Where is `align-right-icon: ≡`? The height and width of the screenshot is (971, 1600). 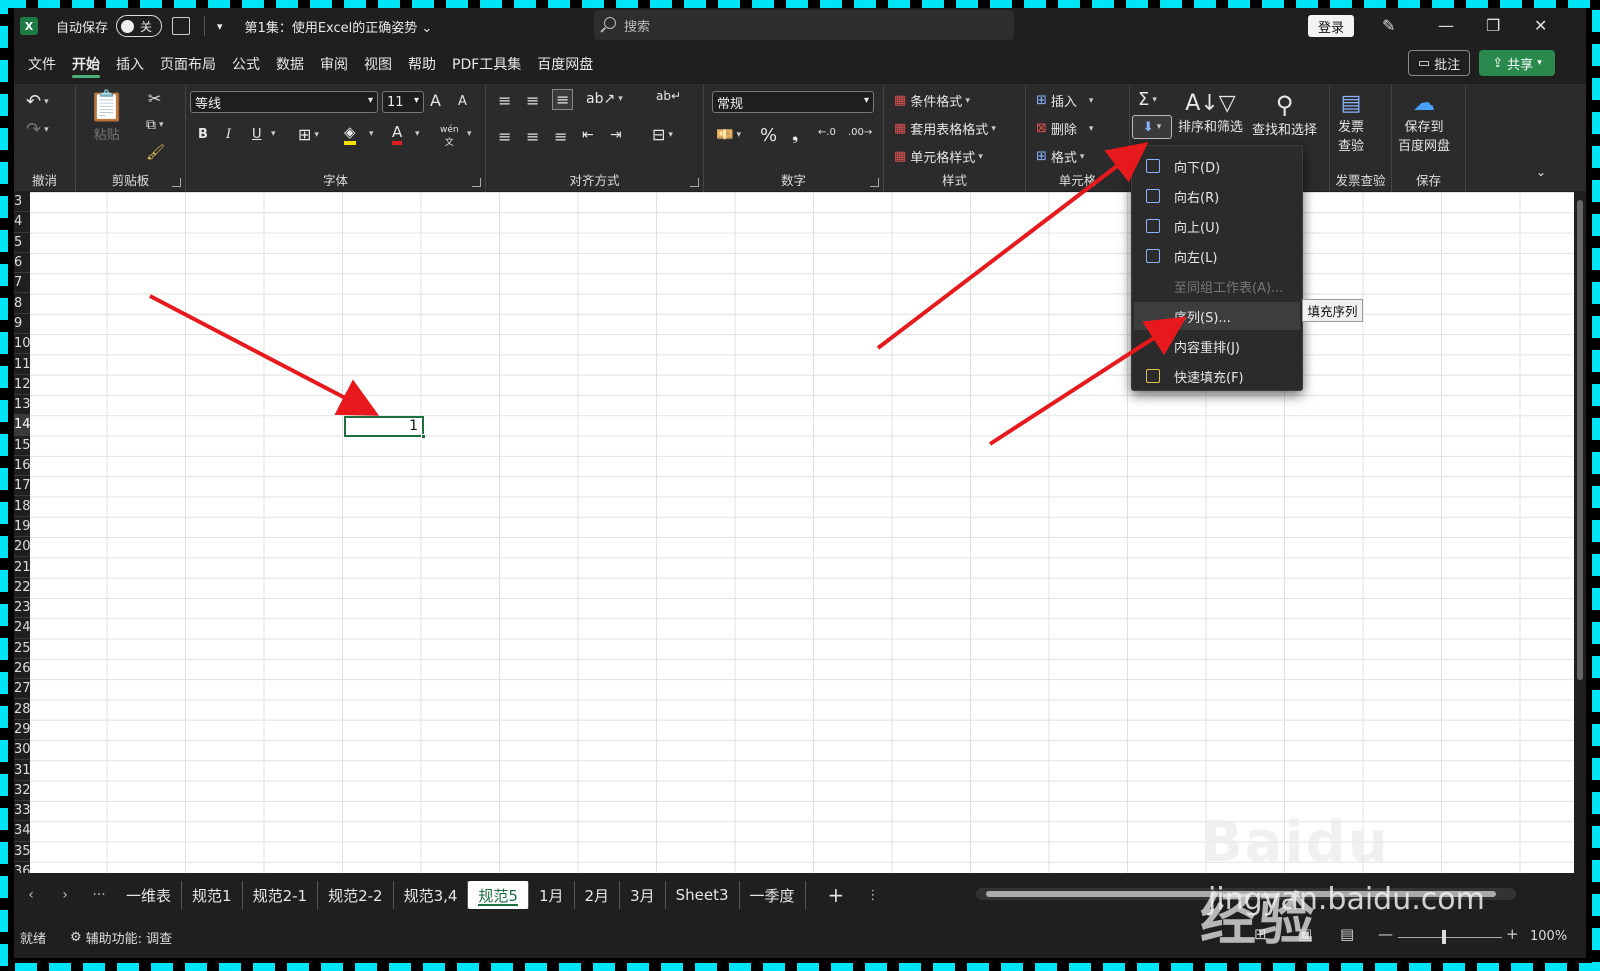 align-right-icon: ≡ is located at coordinates (560, 136).